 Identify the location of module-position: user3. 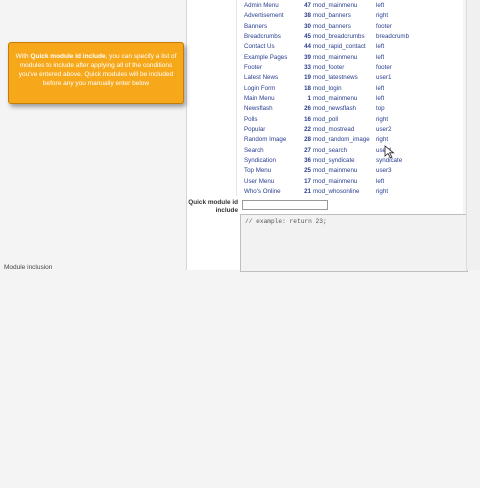
(384, 171).